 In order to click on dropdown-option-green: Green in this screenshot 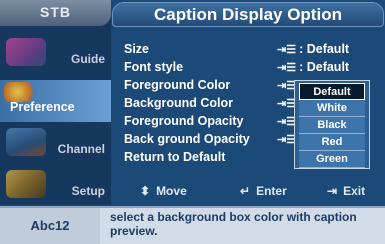, I will do `click(332, 159)`.